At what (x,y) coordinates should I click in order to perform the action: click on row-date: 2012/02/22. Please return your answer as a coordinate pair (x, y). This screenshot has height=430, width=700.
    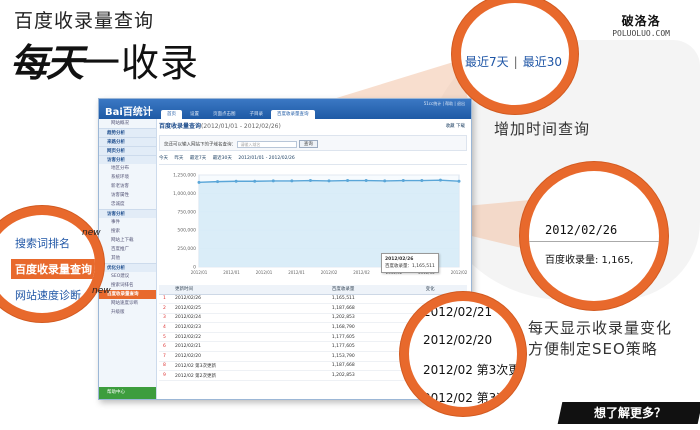
    Looking at the image, I should click on (249, 337).